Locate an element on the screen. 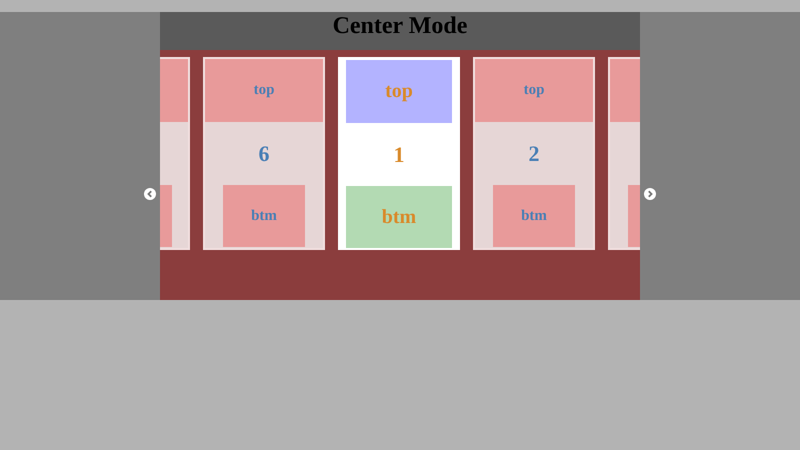 This screenshot has width=800, height=450. slide-card: top 6 btm is located at coordinates (264, 153).